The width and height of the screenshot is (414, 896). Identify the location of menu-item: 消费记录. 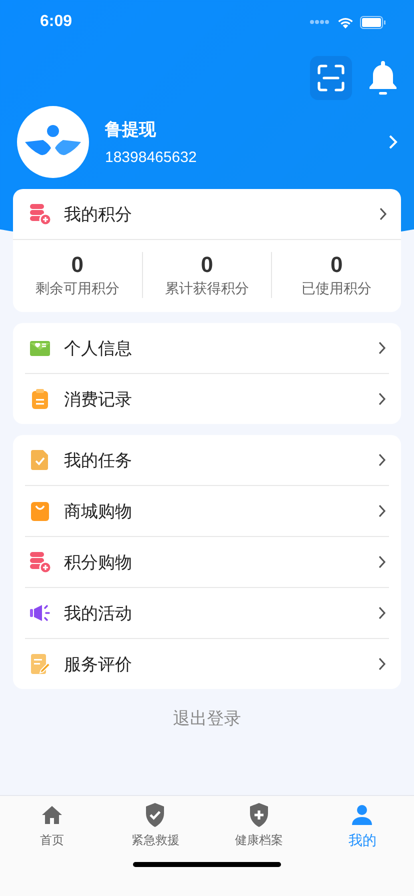
(207, 399).